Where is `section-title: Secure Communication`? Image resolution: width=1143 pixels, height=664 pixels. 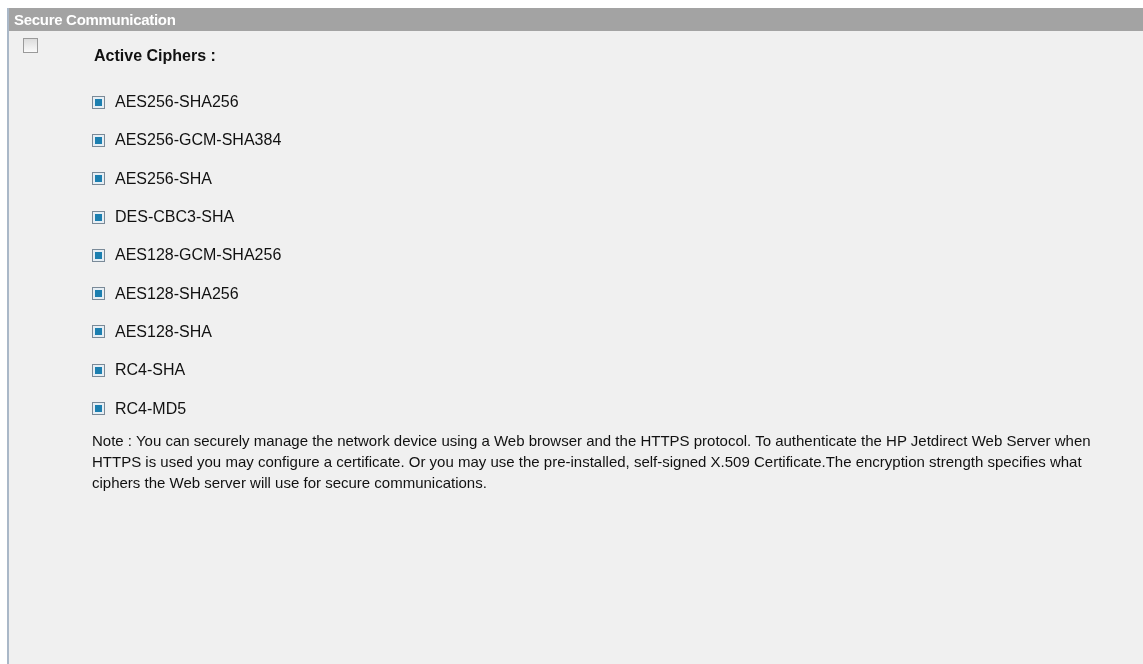
section-title: Secure Communication is located at coordinates (95, 19).